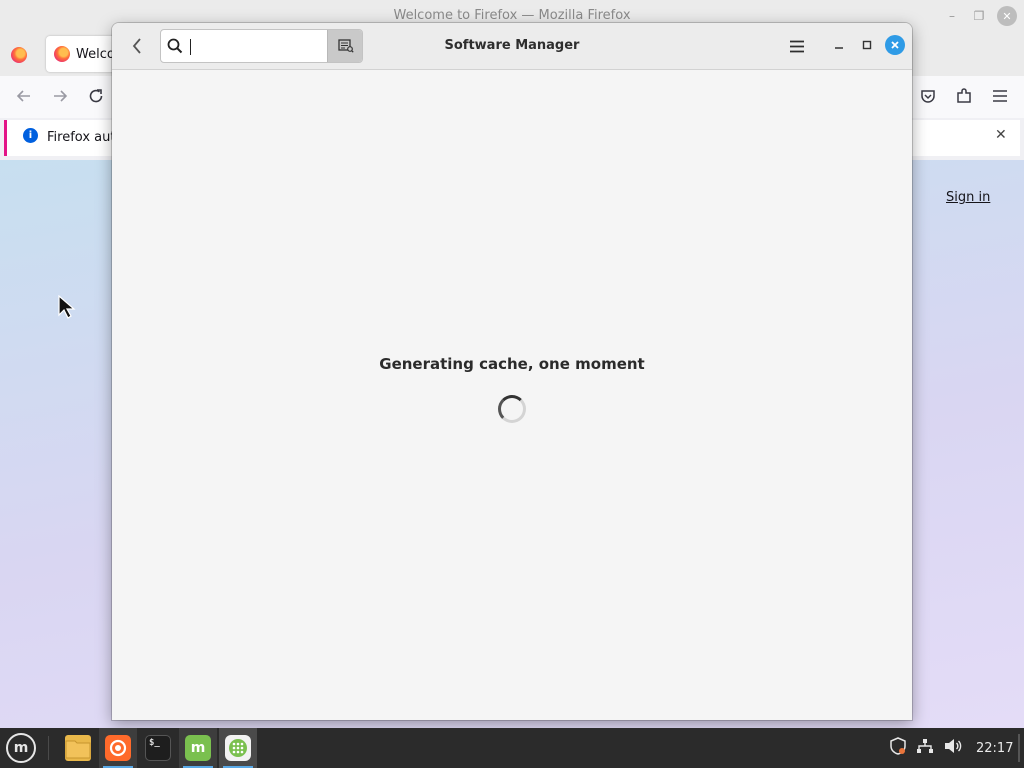  I want to click on system-tray: 22:17, so click(951, 748).